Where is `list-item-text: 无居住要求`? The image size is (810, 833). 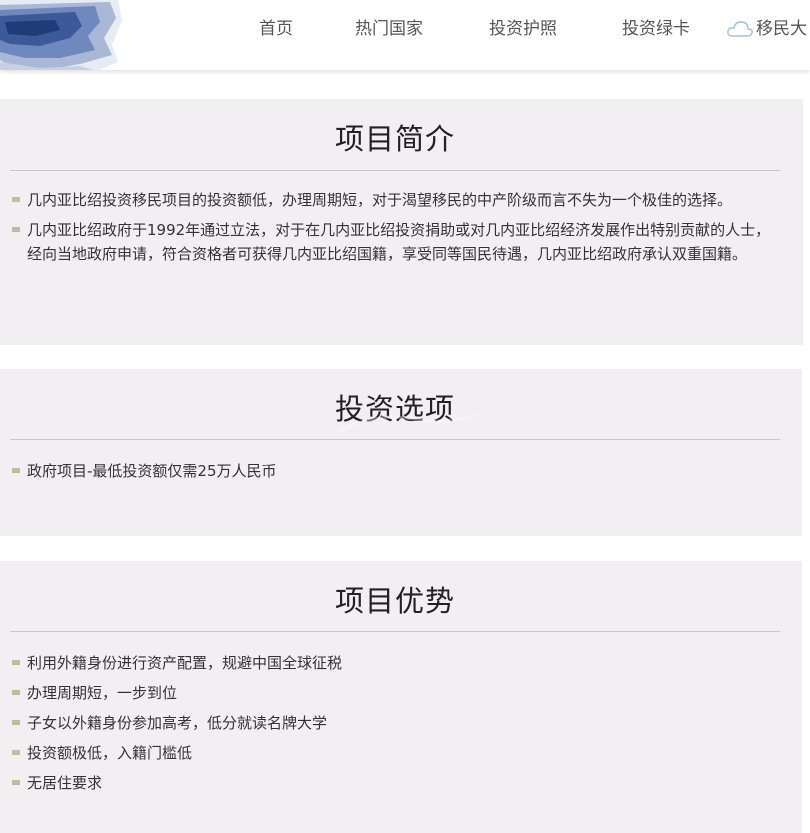
list-item-text: 无居住要求 is located at coordinates (65, 783).